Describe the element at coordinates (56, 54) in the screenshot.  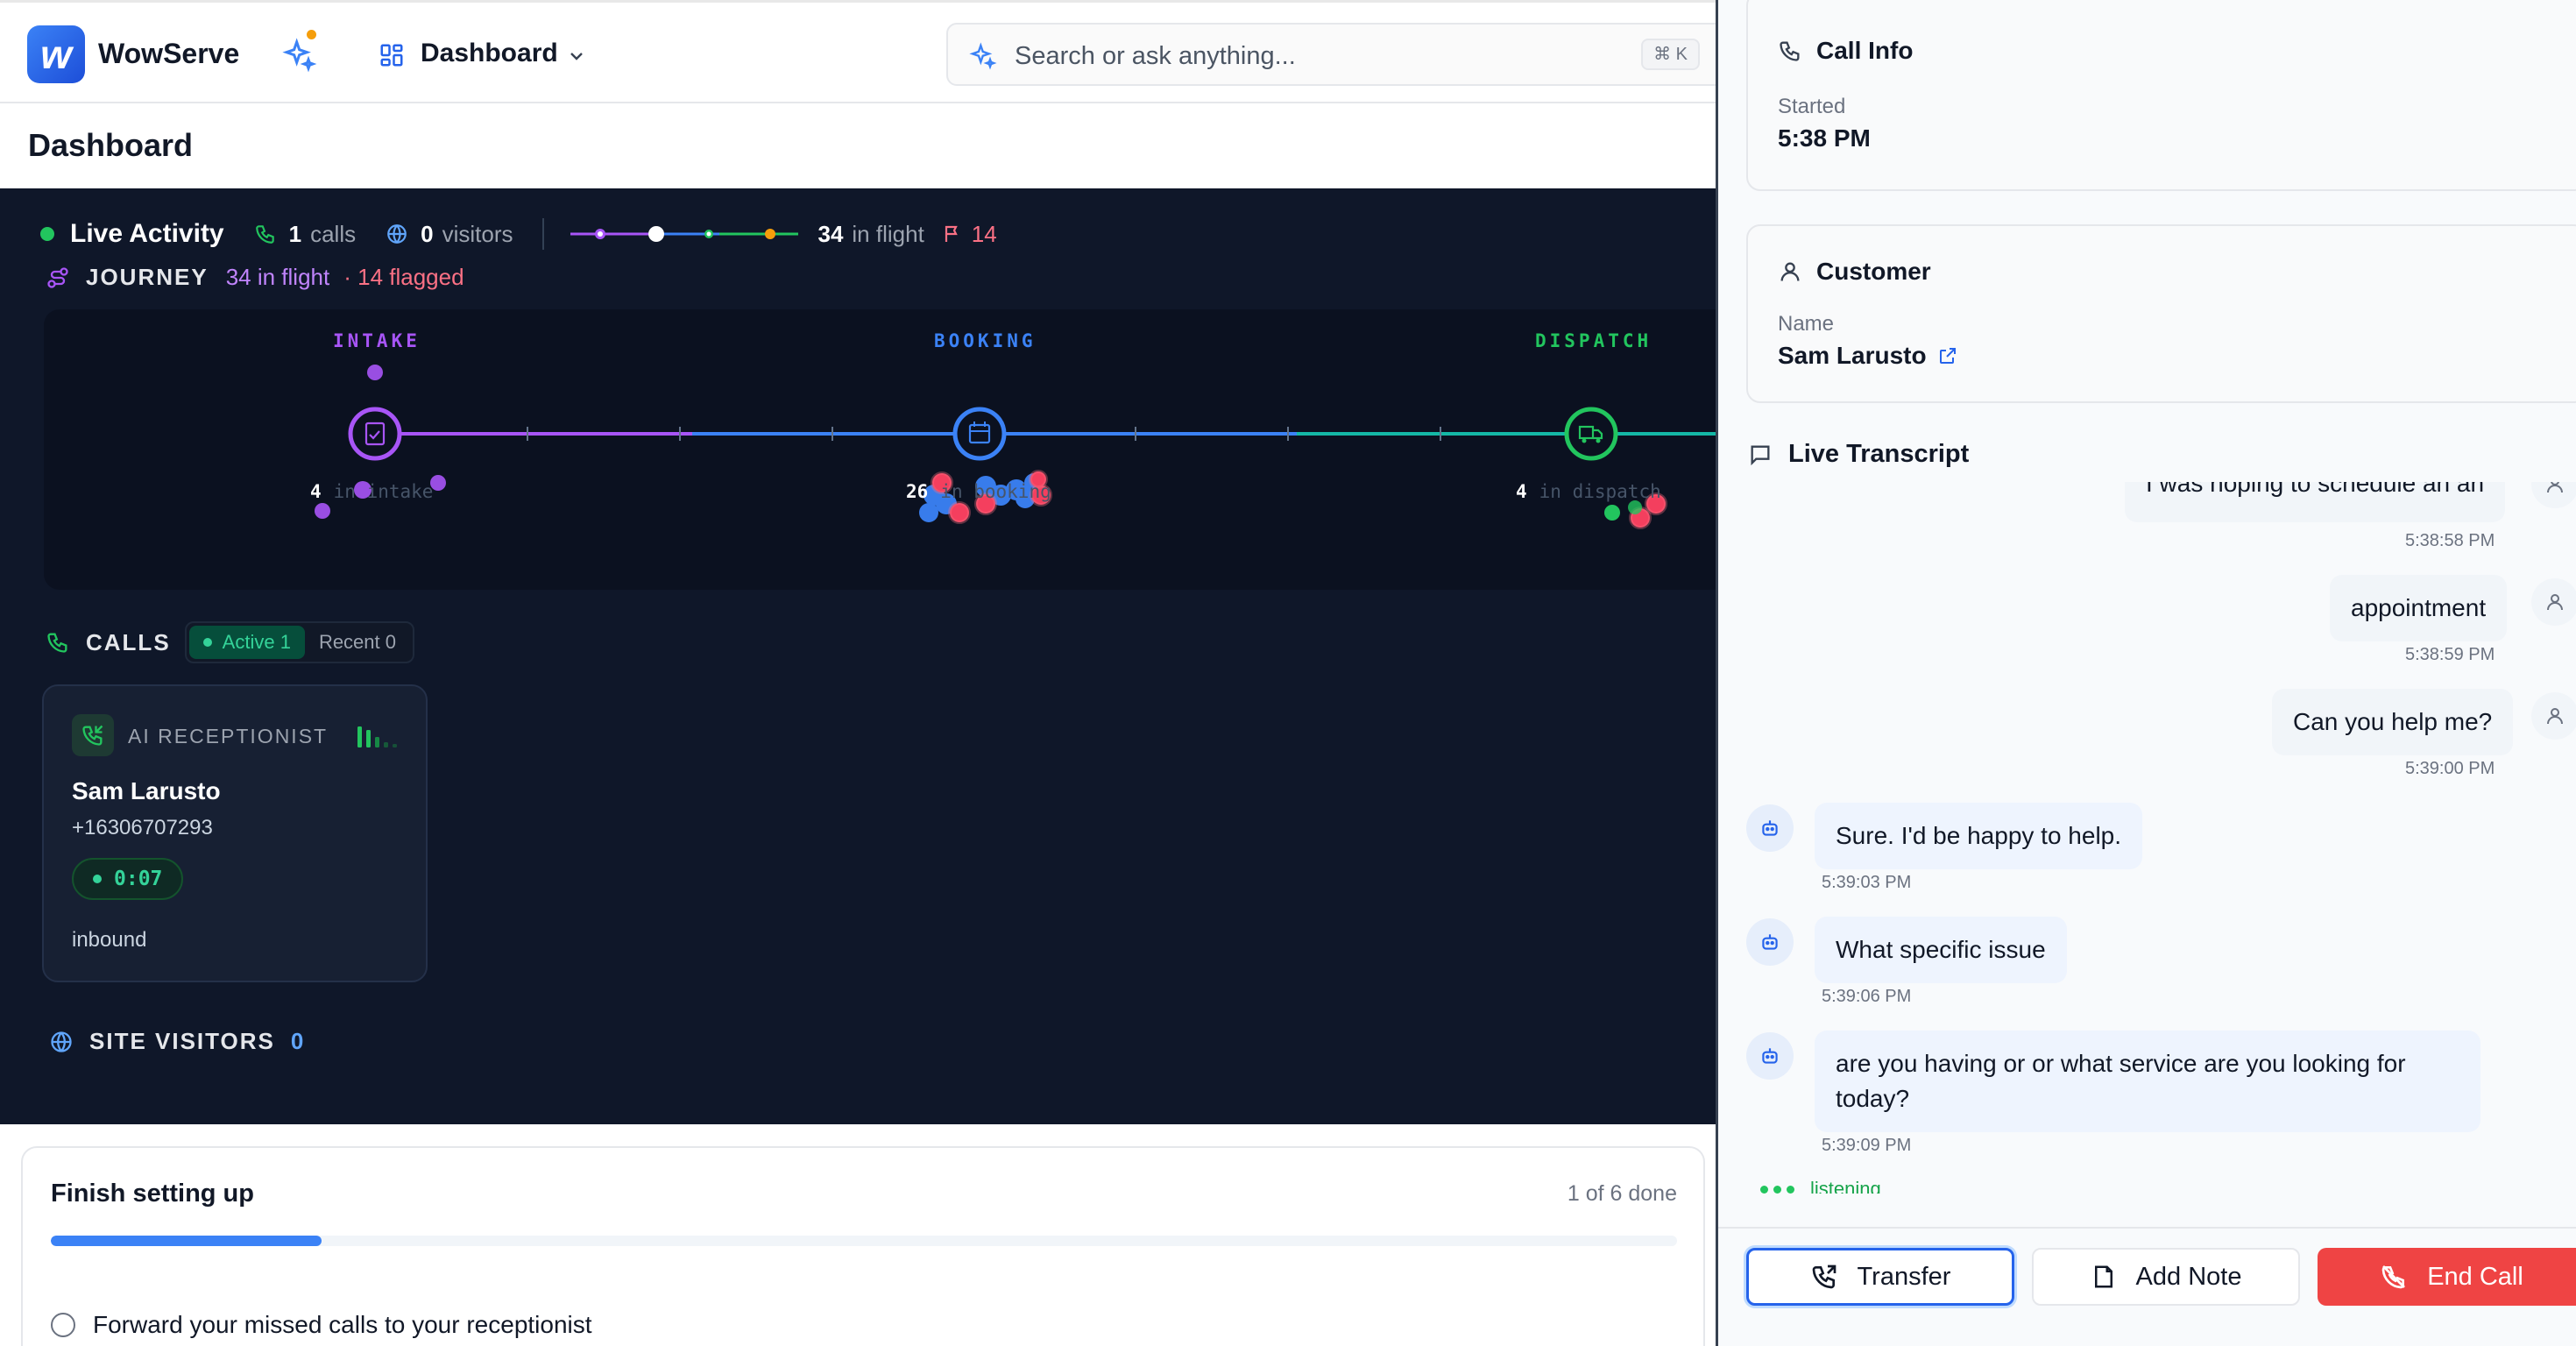
I see `brand-logo: w` at that location.